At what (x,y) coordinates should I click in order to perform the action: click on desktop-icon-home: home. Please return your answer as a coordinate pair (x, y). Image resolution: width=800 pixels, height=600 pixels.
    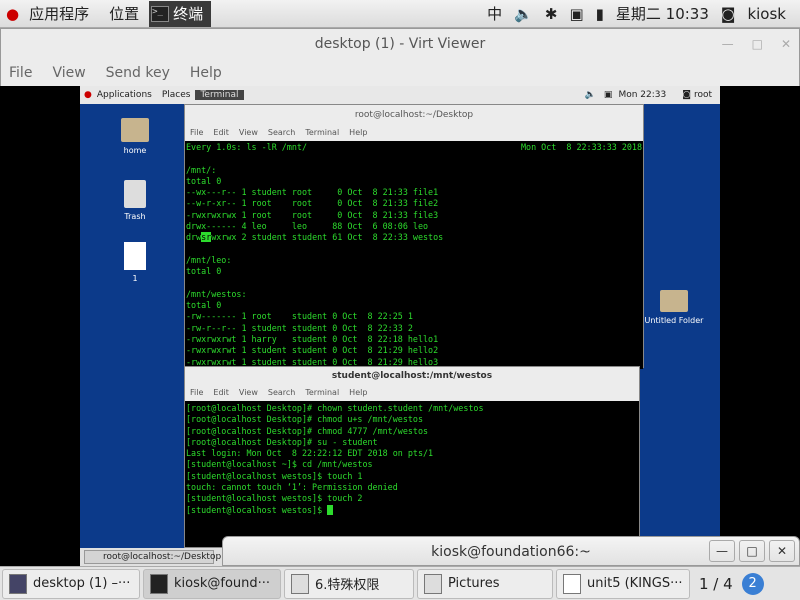
    Looking at the image, I should click on (135, 136).